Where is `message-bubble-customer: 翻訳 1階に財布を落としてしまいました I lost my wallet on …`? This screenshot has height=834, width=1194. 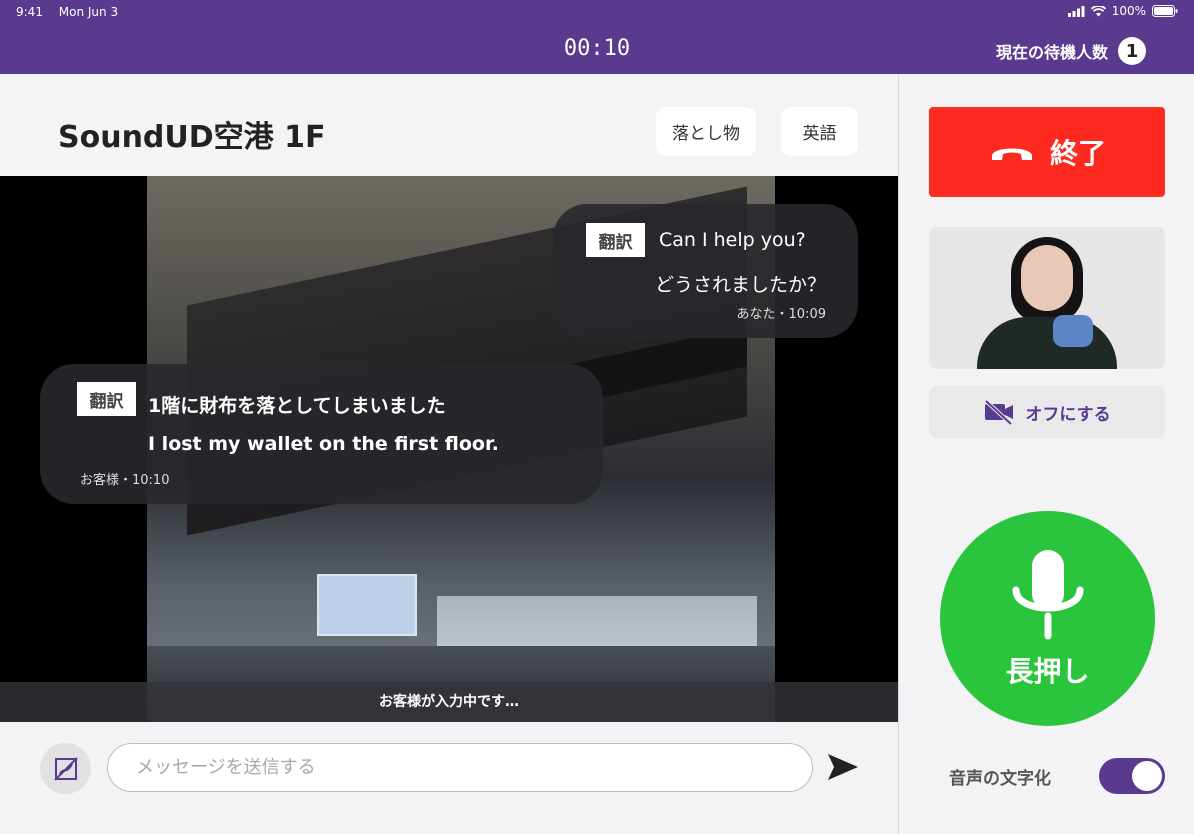 message-bubble-customer: 翻訳 1階に財布を落としてしまいました I lost my wallet on … is located at coordinates (321, 434).